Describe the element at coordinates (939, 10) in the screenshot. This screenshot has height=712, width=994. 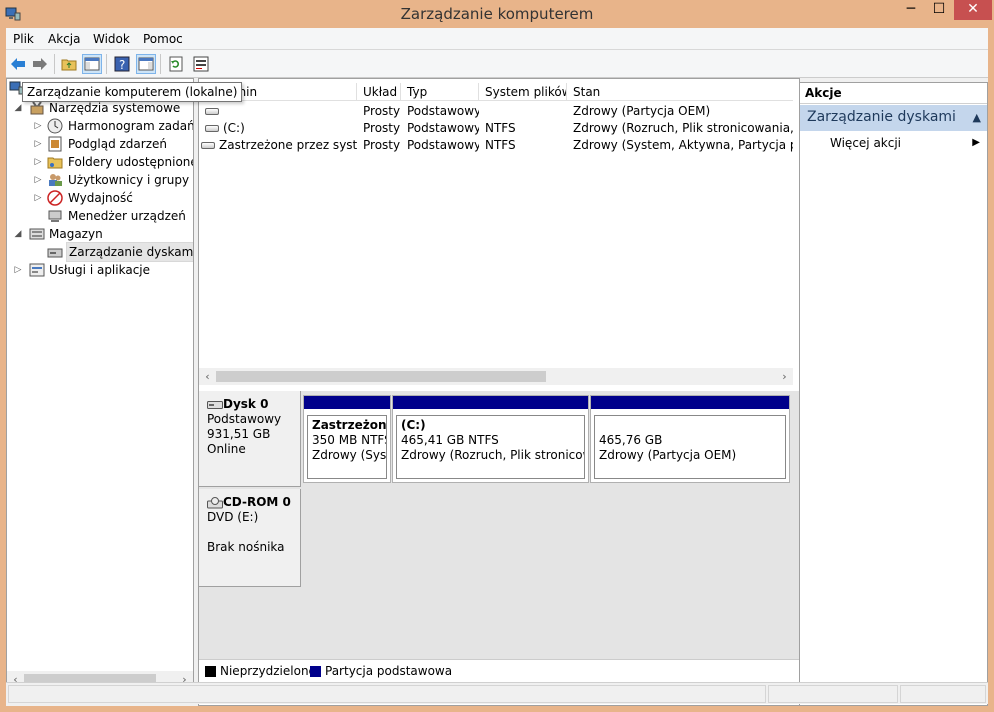
I see `maximize-button: ☐` at that location.